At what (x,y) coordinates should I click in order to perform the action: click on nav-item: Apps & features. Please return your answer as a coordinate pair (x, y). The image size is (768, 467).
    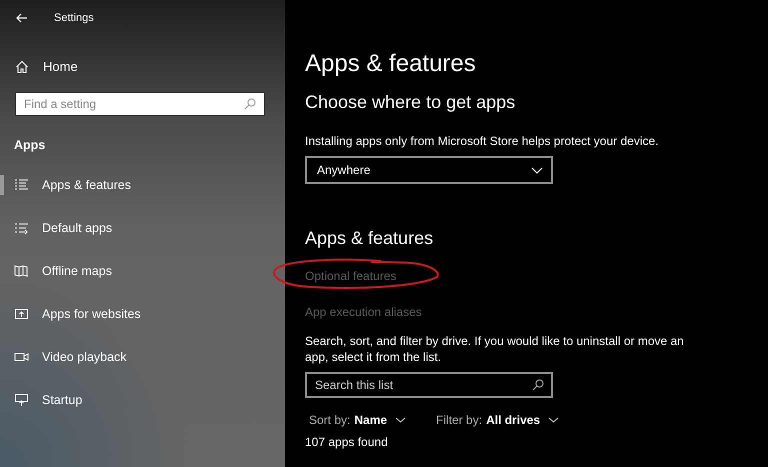
    Looking at the image, I should click on (65, 185).